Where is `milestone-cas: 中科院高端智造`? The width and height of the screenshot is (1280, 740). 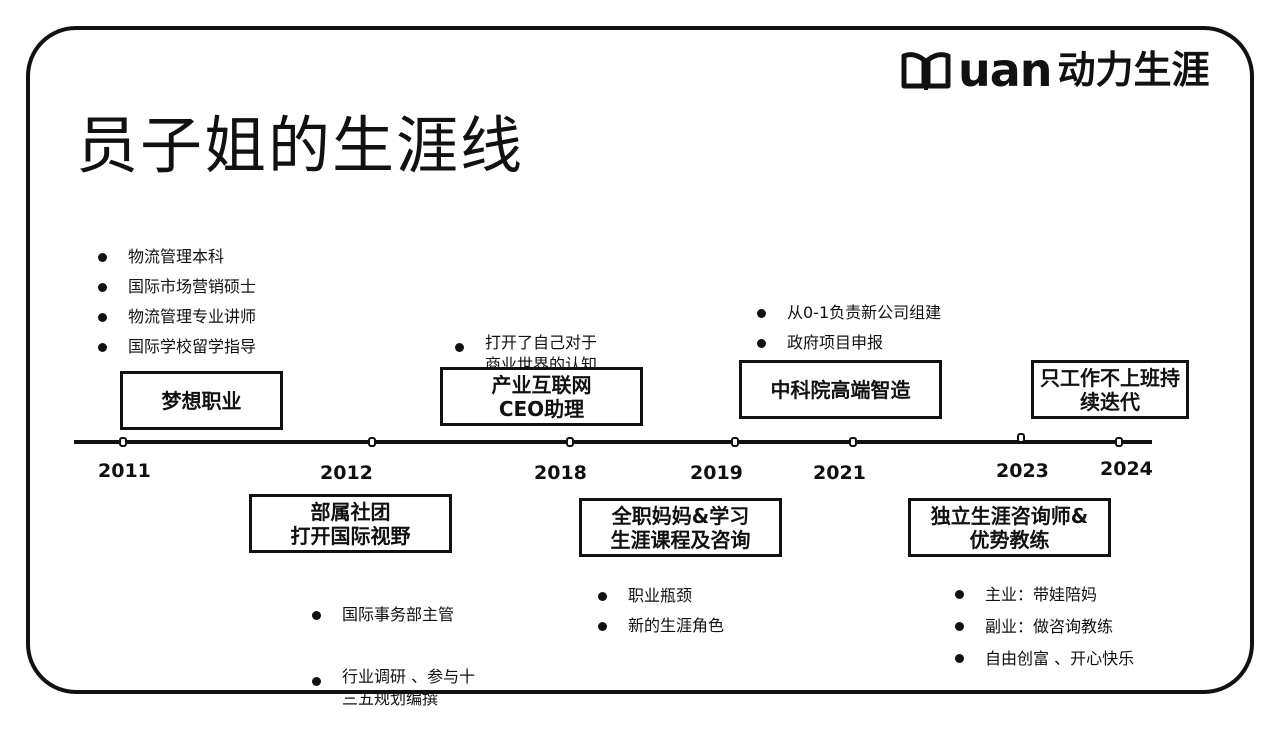
milestone-cas: 中科院高端智造 is located at coordinates (840, 389).